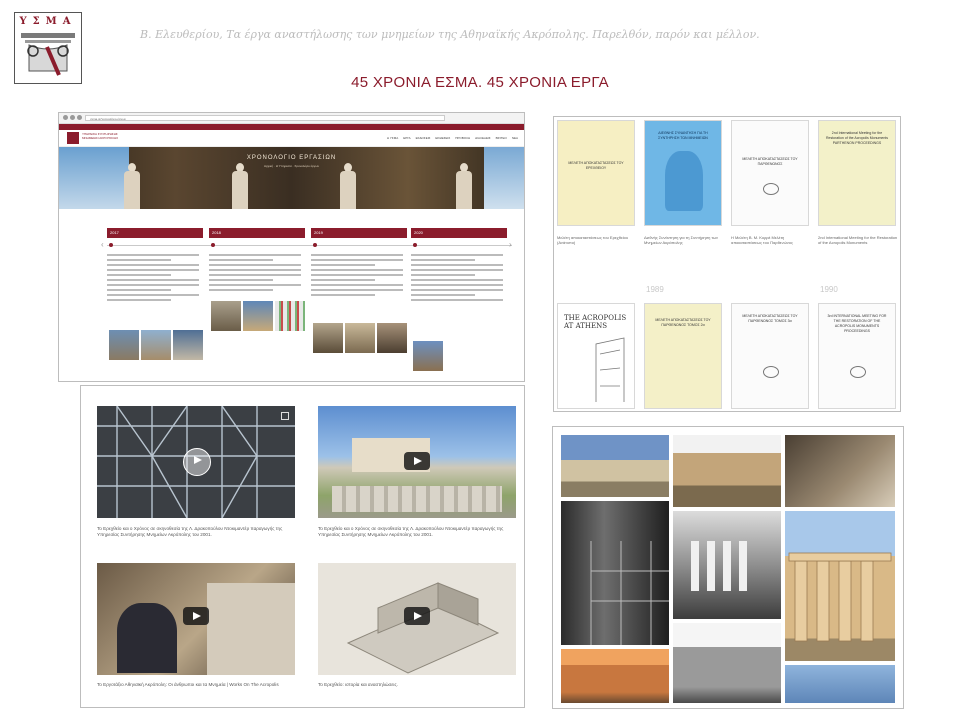 The width and height of the screenshot is (960, 720). I want to click on nav-link: ΒΙΝΤΕΟ, so click(501, 138).